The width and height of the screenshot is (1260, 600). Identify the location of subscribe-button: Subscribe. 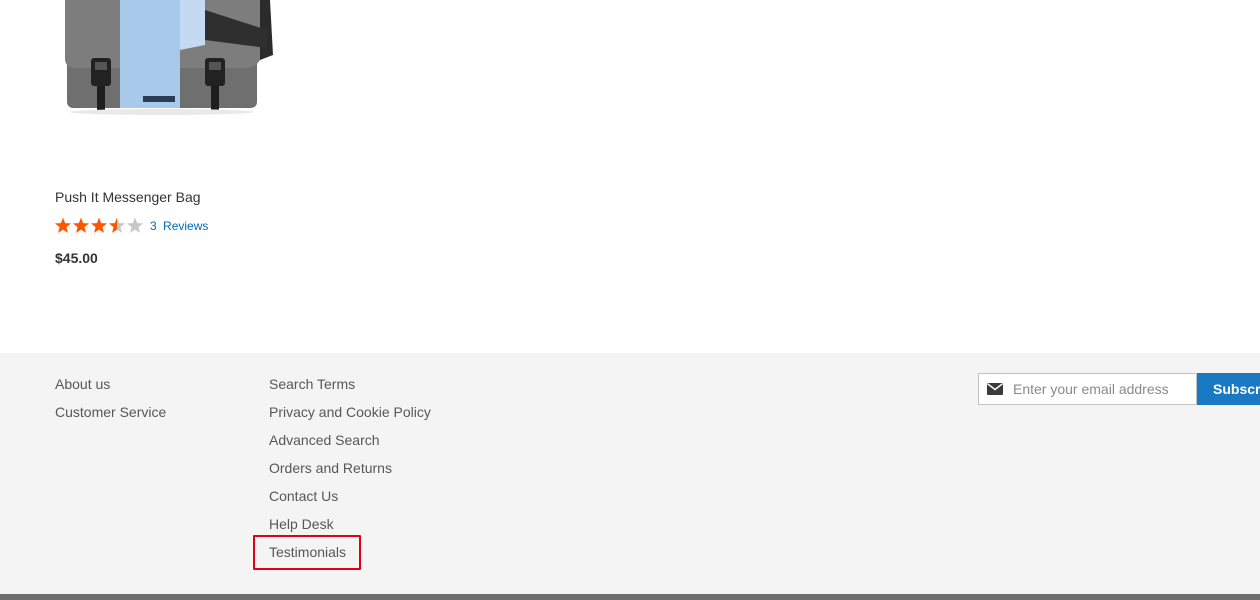
(1228, 389).